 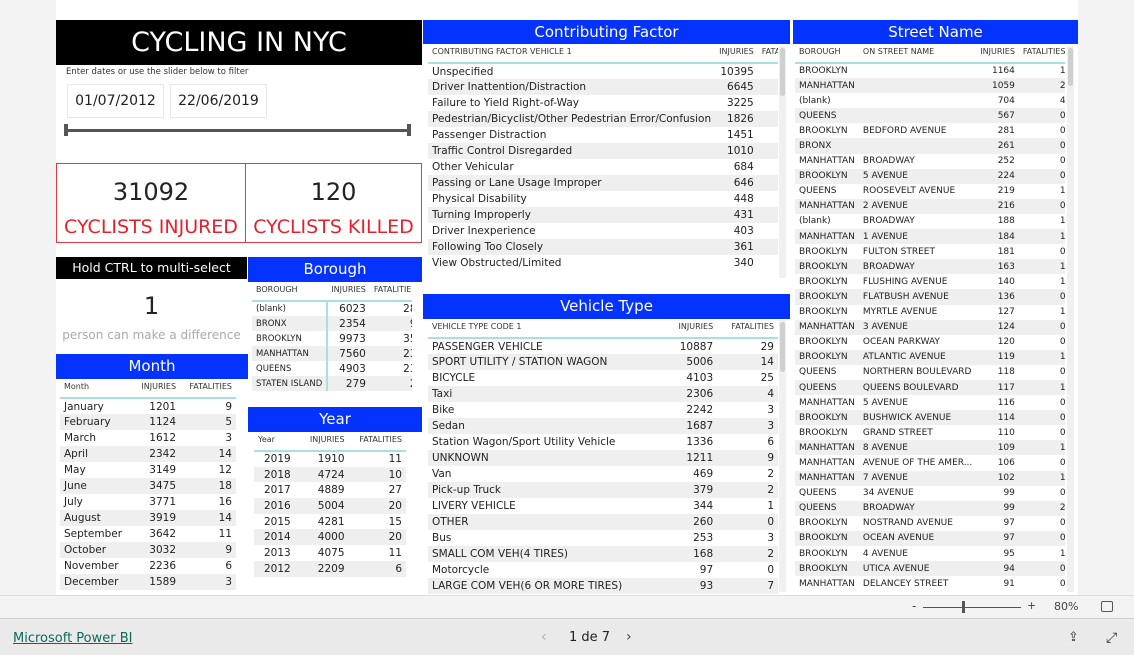 What do you see at coordinates (603, 71) in the screenshot?
I see `table-row: Unspecified 10395 34` at bounding box center [603, 71].